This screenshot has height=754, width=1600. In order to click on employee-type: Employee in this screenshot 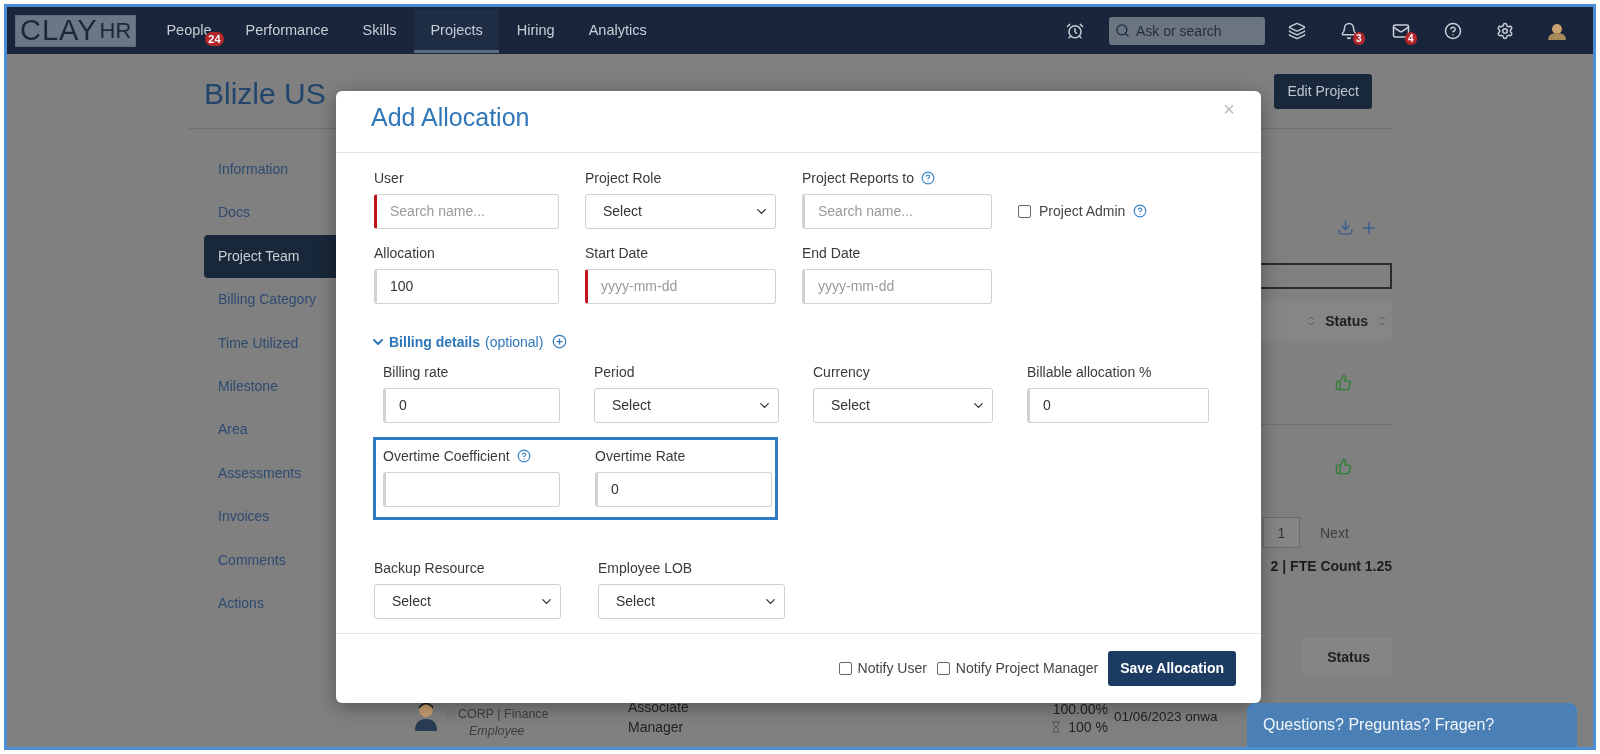, I will do `click(497, 731)`.